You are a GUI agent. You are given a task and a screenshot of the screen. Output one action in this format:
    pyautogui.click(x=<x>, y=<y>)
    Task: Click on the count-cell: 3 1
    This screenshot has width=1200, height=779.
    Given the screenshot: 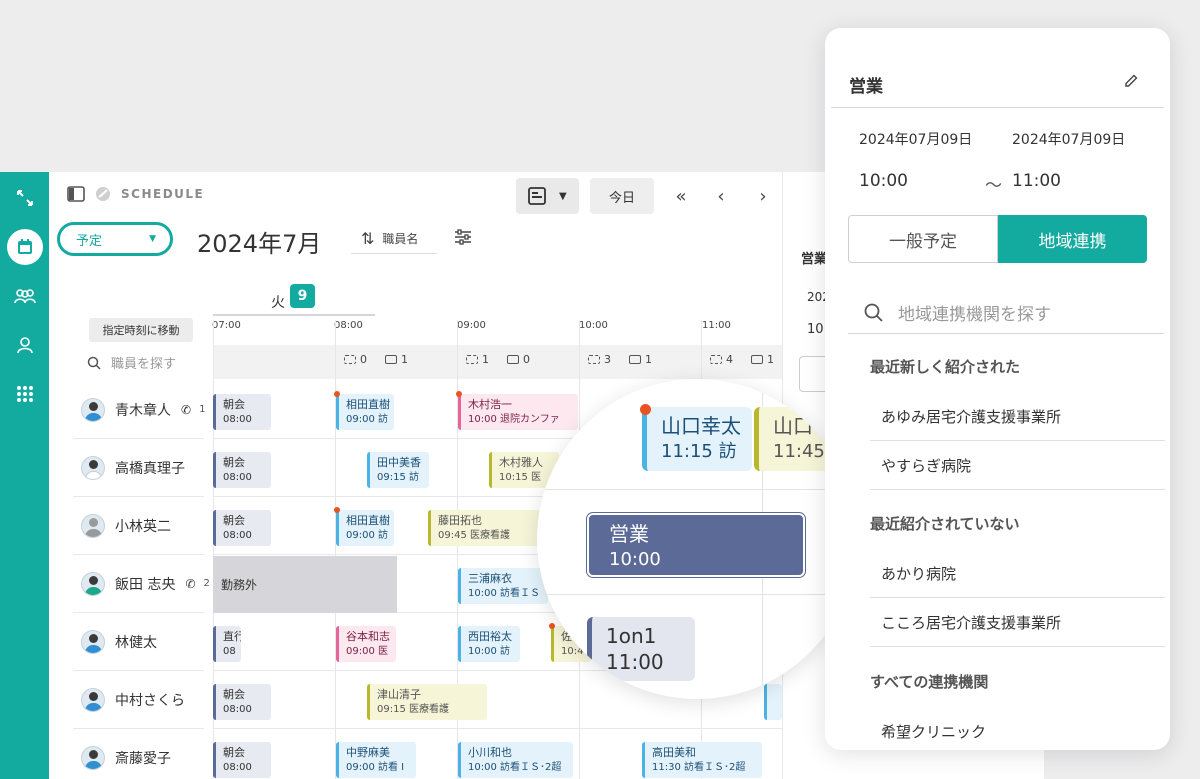 What is the action you would take?
    pyautogui.click(x=620, y=359)
    